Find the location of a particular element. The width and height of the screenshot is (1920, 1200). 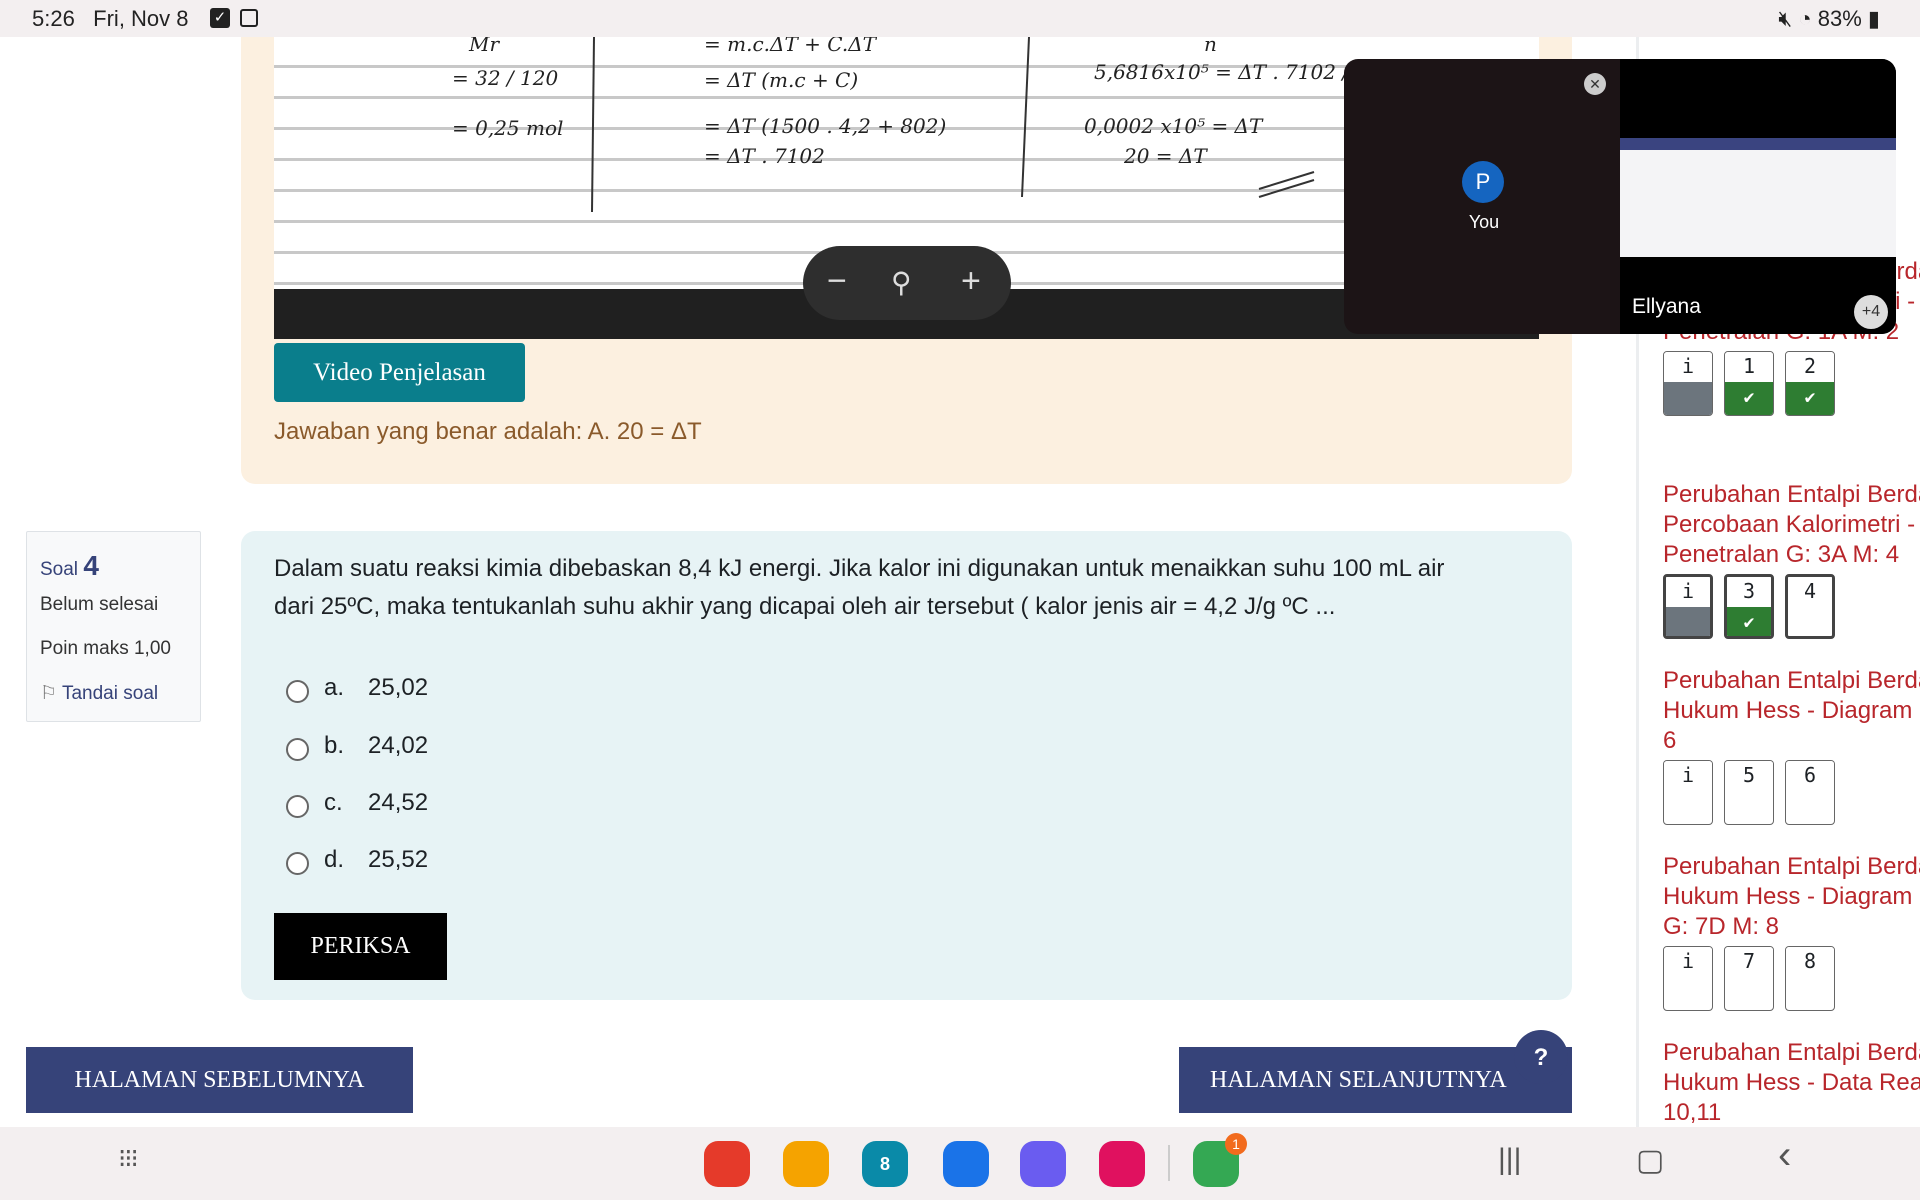

hw-line: 20 = ΔT is located at coordinates (1165, 156).